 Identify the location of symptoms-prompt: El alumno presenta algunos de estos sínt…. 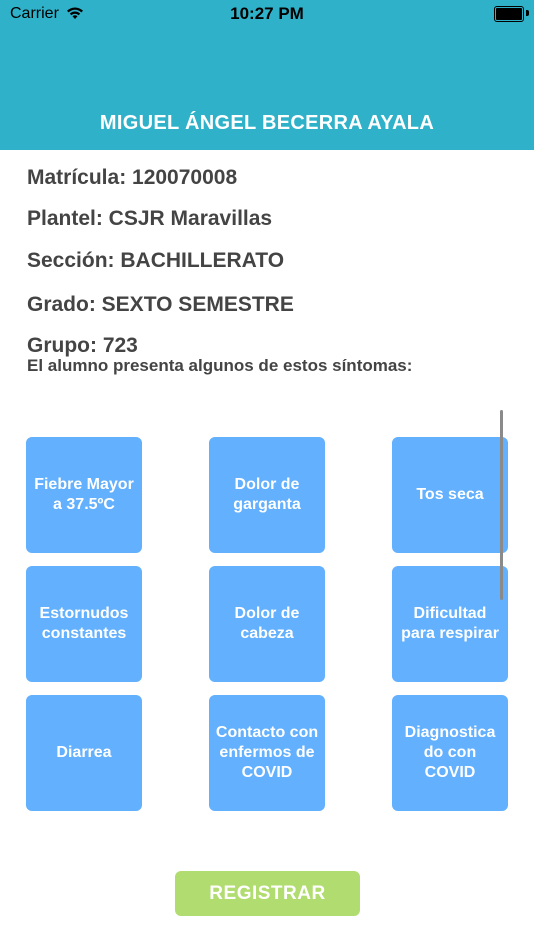
(220, 365).